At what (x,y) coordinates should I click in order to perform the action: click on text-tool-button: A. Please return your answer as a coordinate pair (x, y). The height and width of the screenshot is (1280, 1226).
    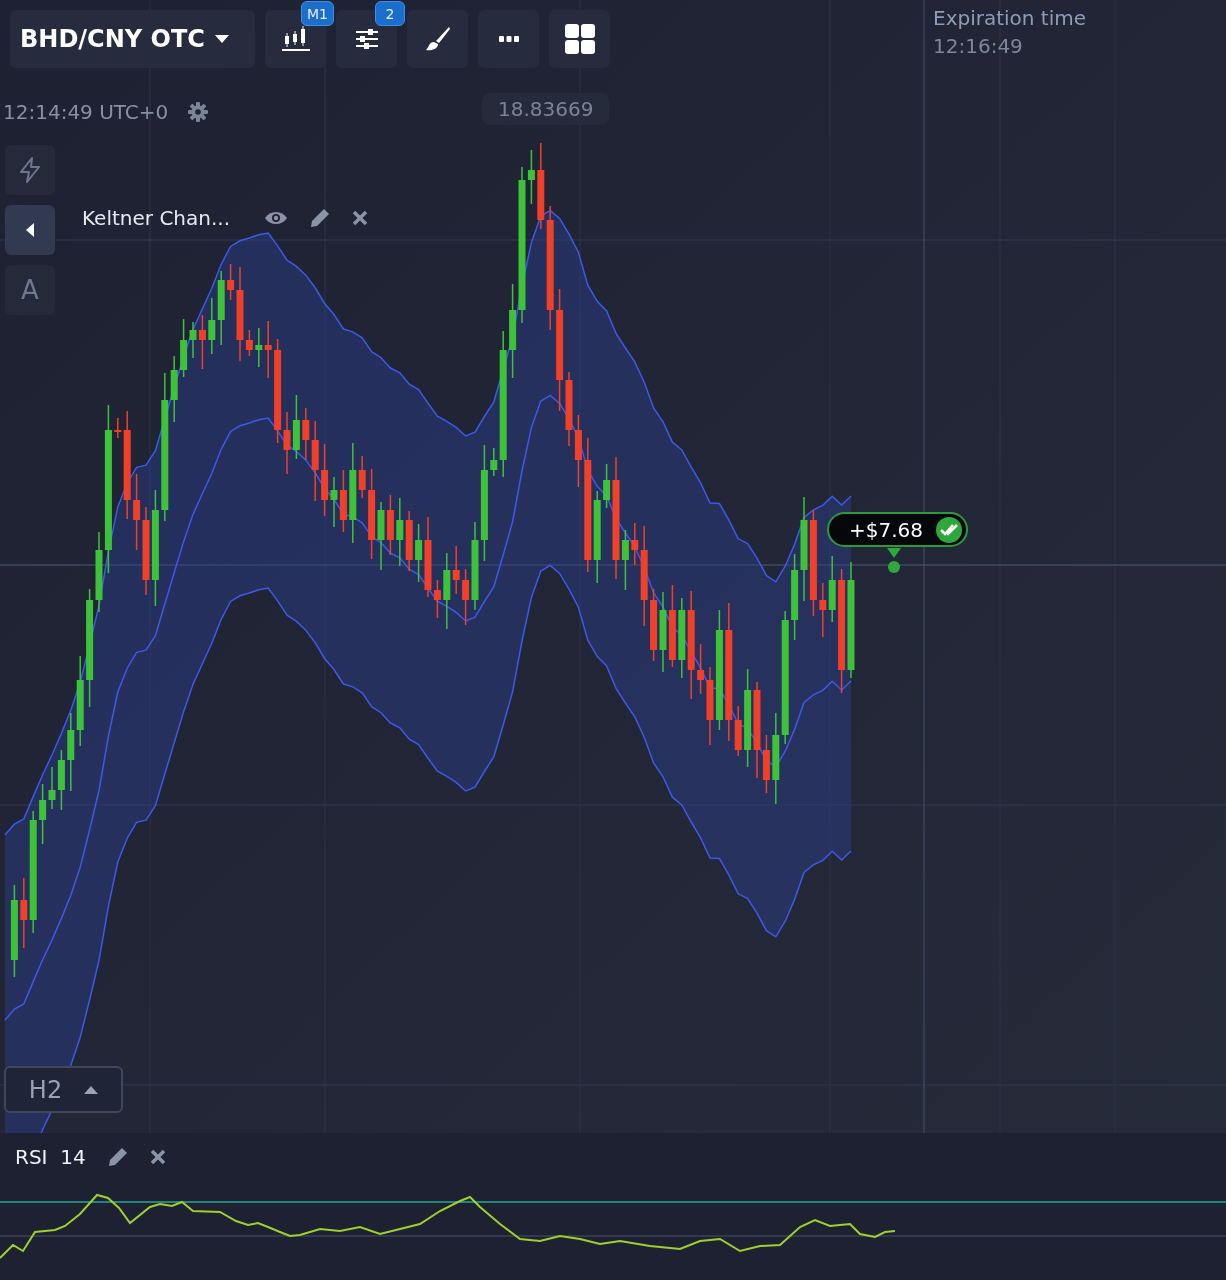
    Looking at the image, I should click on (30, 290).